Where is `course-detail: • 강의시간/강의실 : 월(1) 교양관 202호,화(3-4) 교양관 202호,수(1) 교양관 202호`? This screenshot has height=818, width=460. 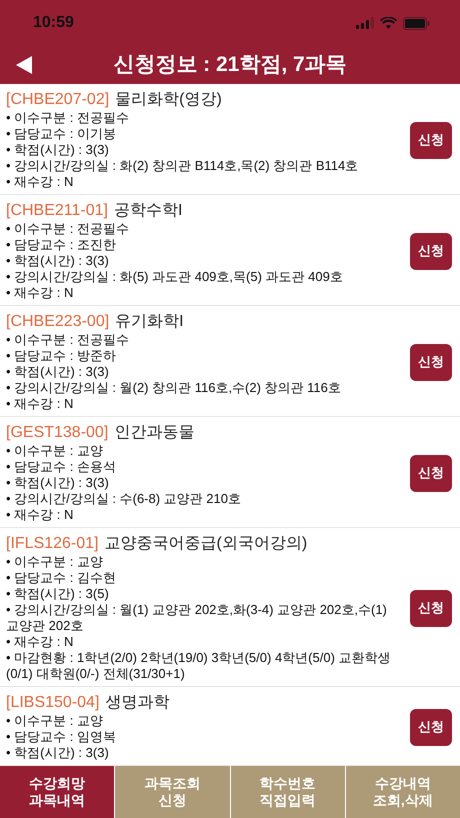
course-detail: • 강의시간/강의실 : 월(1) 교양관 202호,화(3-4) 교양관 202호,수(1) 교양관 202호 is located at coordinates (197, 618).